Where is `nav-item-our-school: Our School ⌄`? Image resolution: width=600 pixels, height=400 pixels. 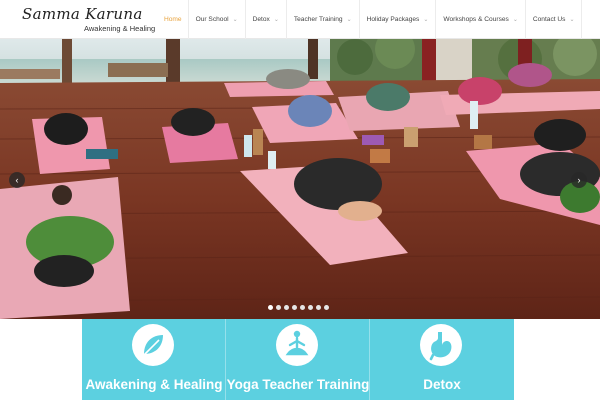
nav-item-our-school: Our School ⌄ is located at coordinates (216, 19).